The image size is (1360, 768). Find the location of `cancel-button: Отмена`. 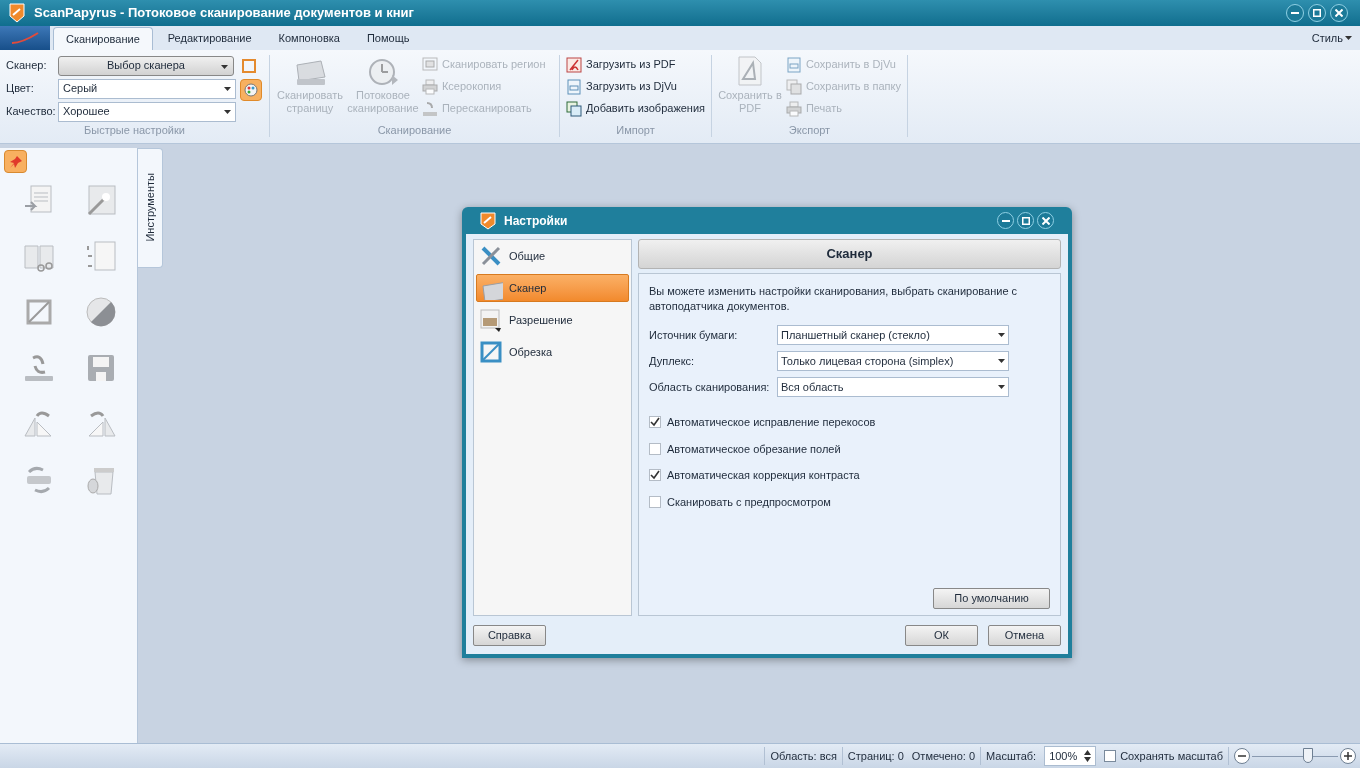

cancel-button: Отмена is located at coordinates (1024, 635).